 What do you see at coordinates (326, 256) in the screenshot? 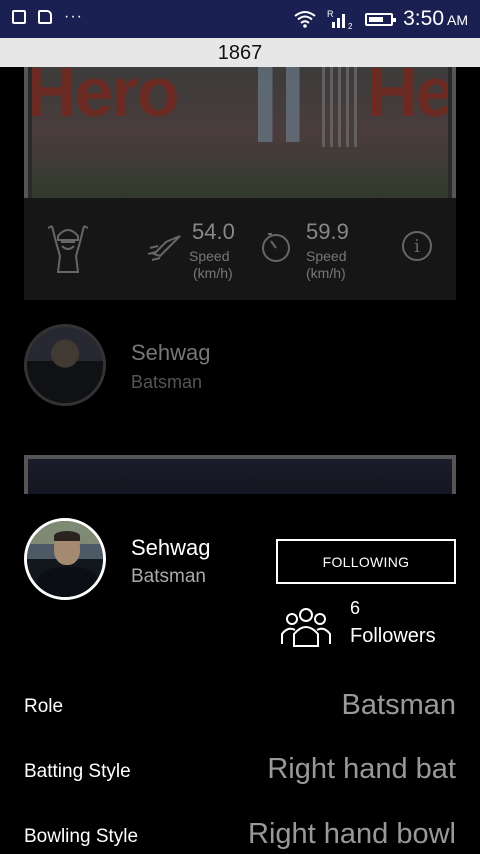
I see `speed2-label: Speed` at bounding box center [326, 256].